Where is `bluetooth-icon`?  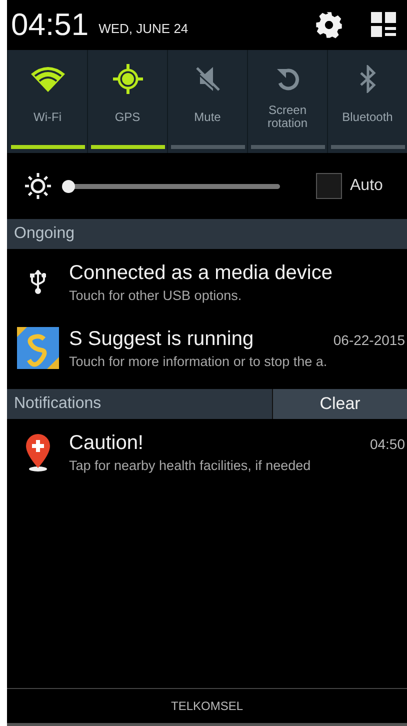 bluetooth-icon is located at coordinates (367, 79).